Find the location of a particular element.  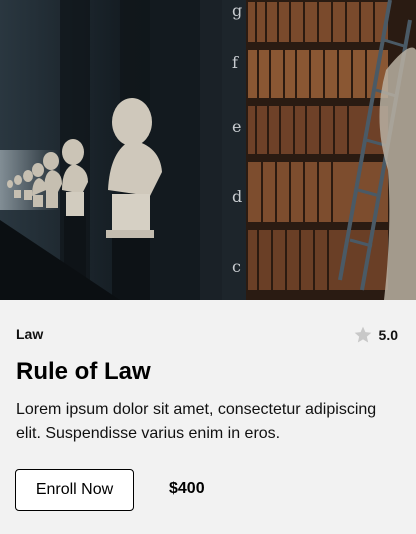

course-rating: 5.0 is located at coordinates (375, 335).